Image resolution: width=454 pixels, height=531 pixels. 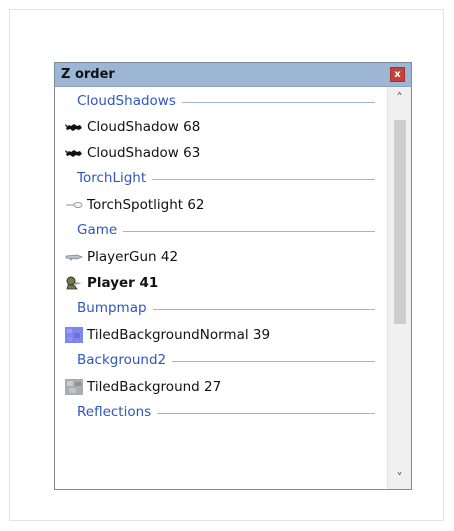 I want to click on item-label: TiledBackground 27, so click(x=154, y=387).